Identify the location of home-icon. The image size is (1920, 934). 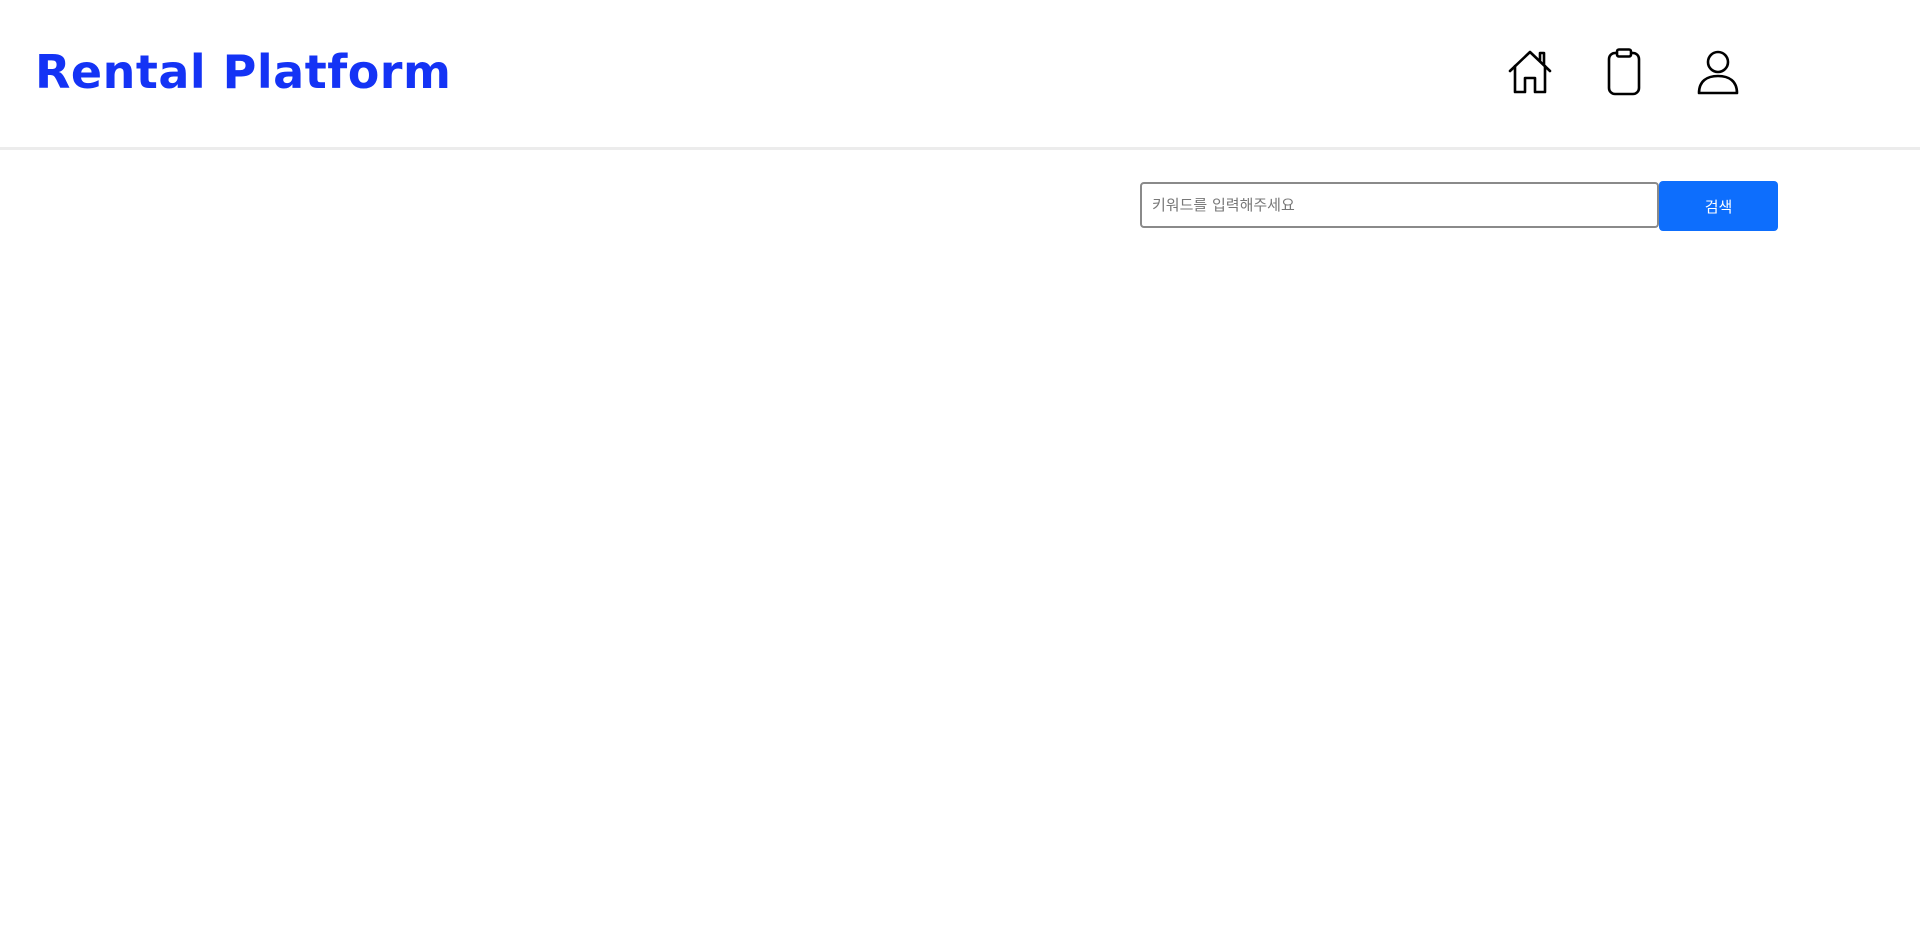
(1530, 72).